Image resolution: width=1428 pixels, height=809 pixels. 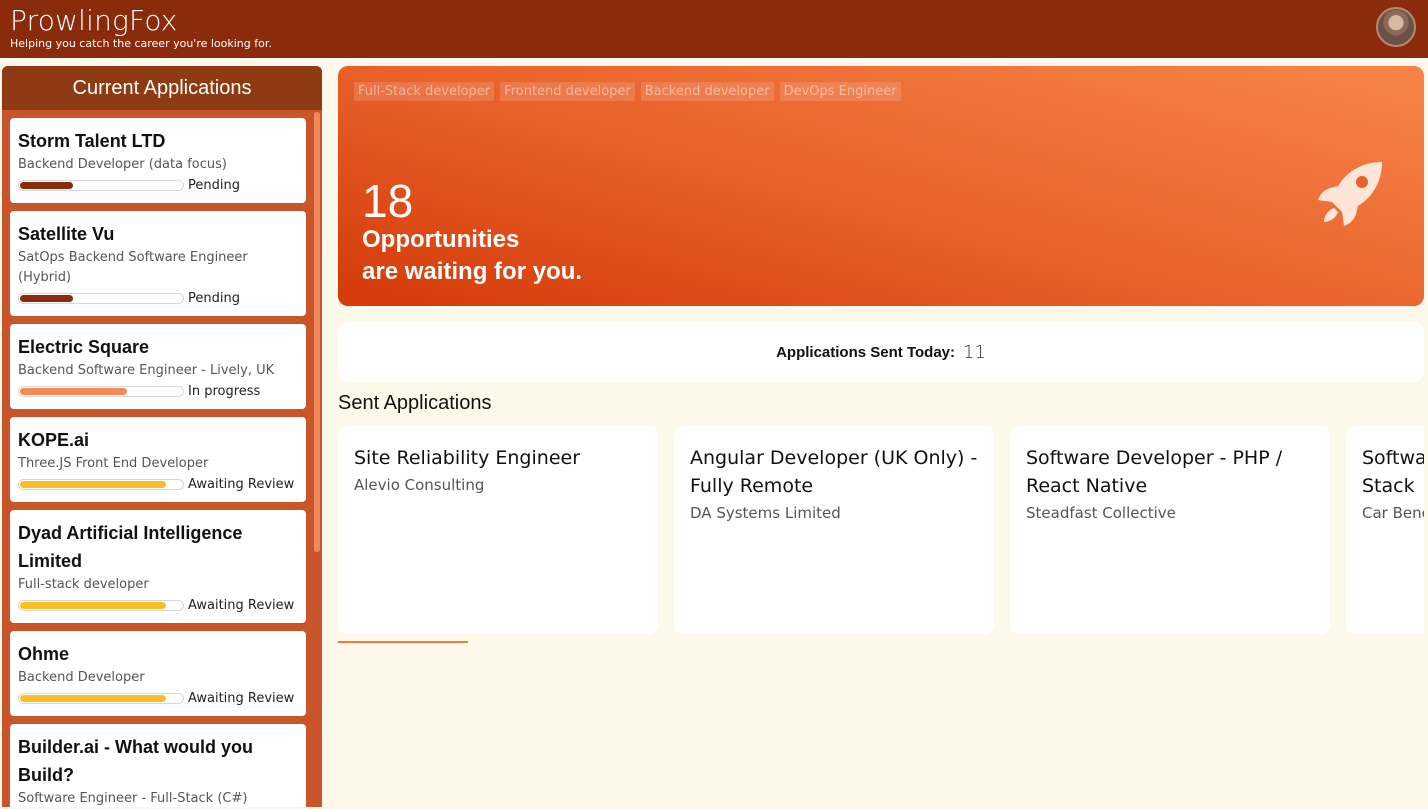 I want to click on opportunities-label: Opportunities, so click(x=441, y=239).